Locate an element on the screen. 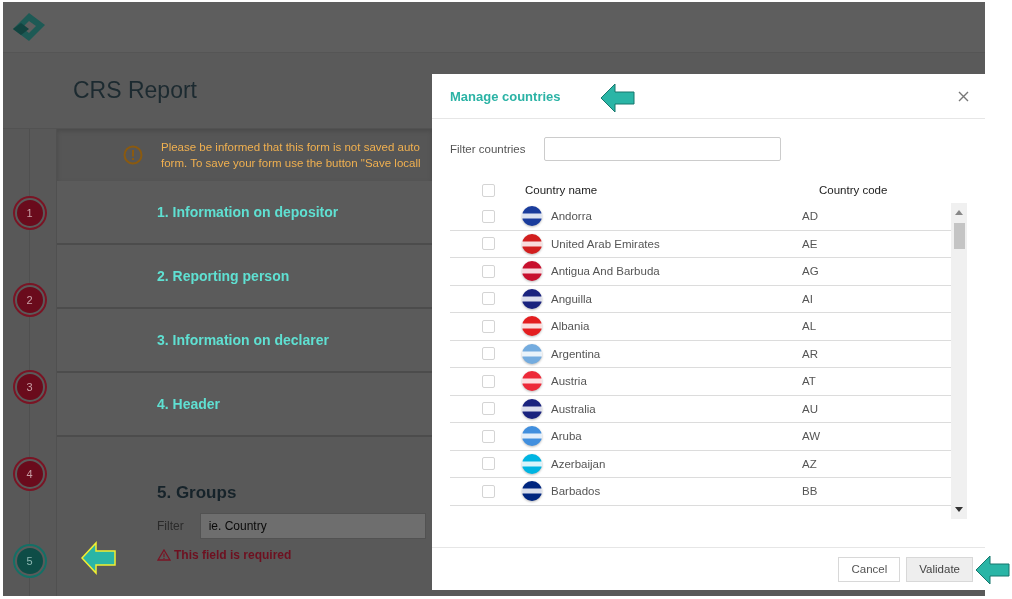  cancel-button: Cancel is located at coordinates (869, 569).